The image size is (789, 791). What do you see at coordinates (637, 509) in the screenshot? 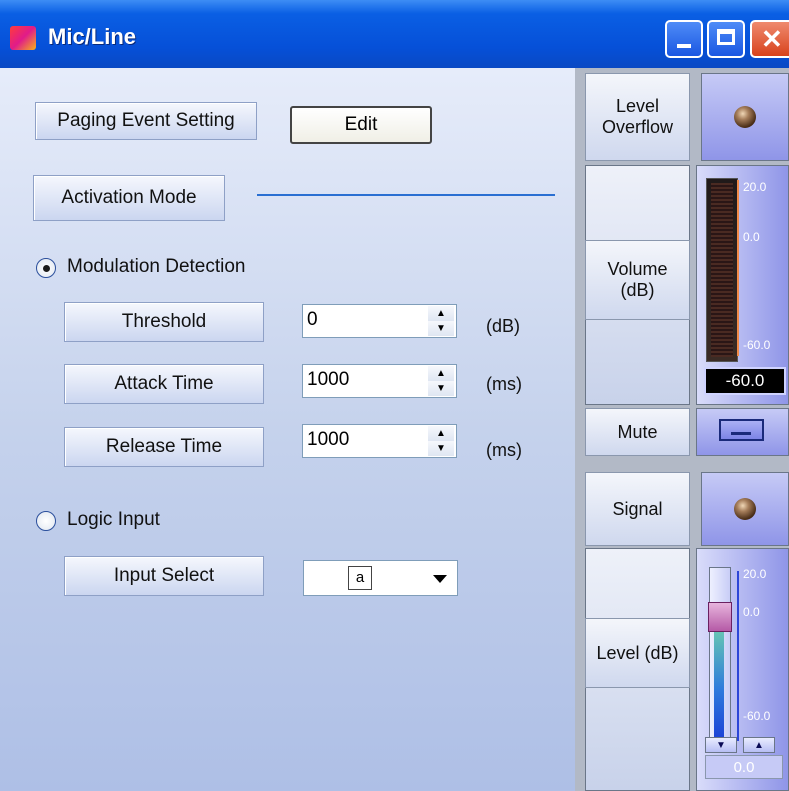
I see `signal-label: Signal` at bounding box center [637, 509].